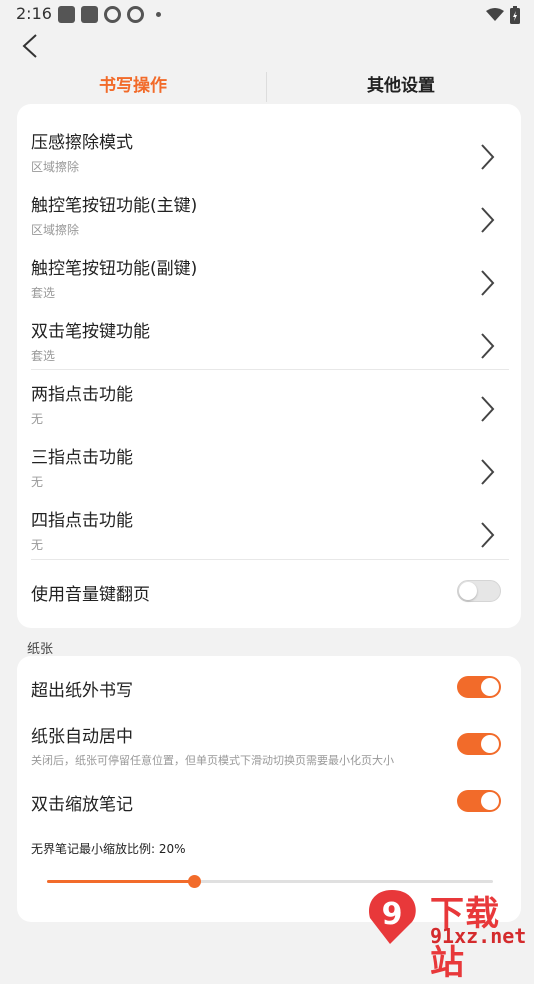  I want to click on tab-divider, so click(266, 87).